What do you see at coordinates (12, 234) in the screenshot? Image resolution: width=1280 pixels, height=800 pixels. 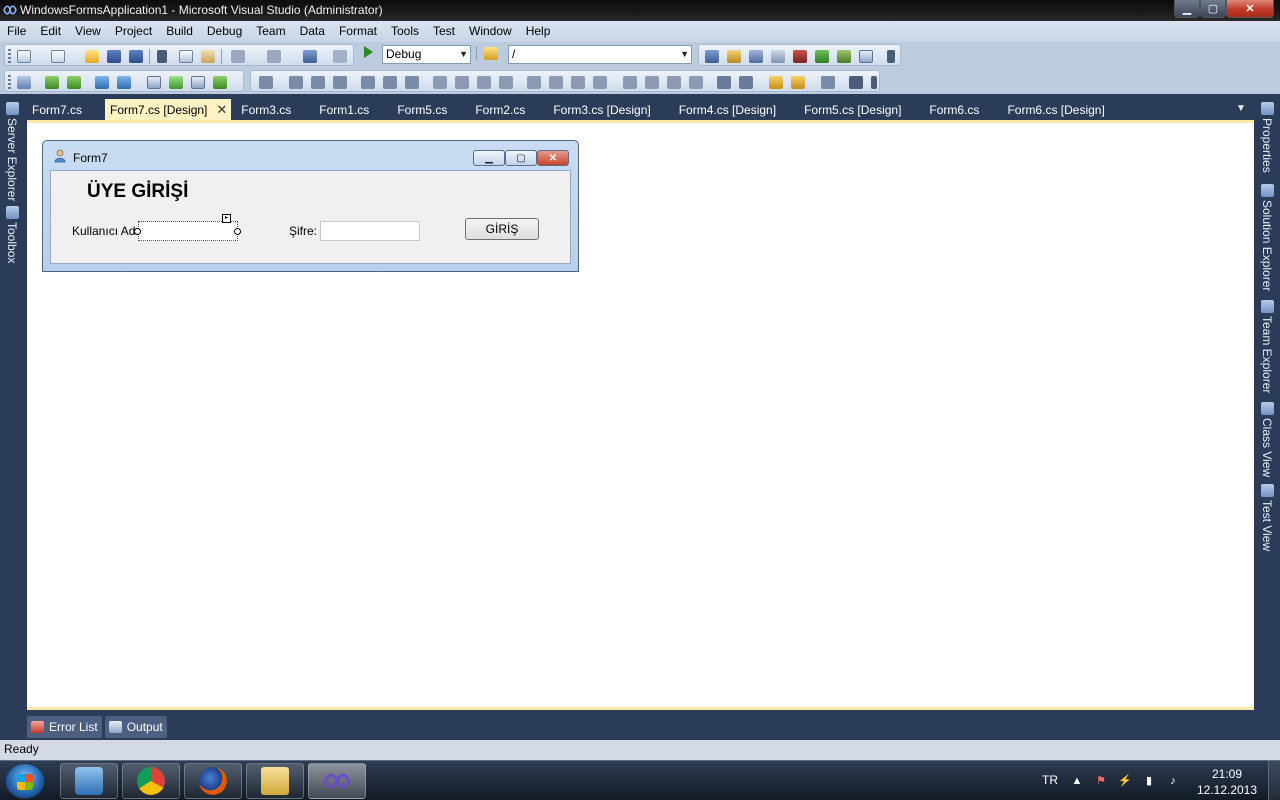 I see `toolbox-tab: Toolbox` at bounding box center [12, 234].